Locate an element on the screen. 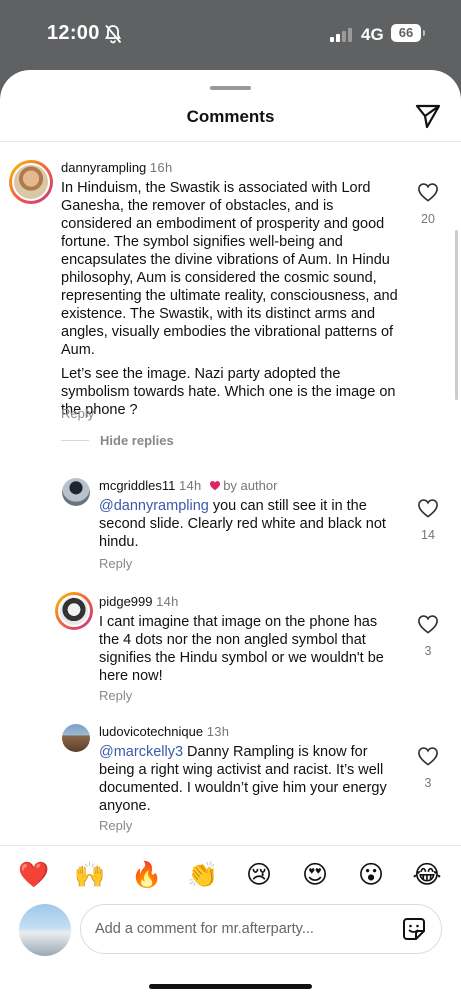  emoji-crying: 😢 is located at coordinates (259, 874).